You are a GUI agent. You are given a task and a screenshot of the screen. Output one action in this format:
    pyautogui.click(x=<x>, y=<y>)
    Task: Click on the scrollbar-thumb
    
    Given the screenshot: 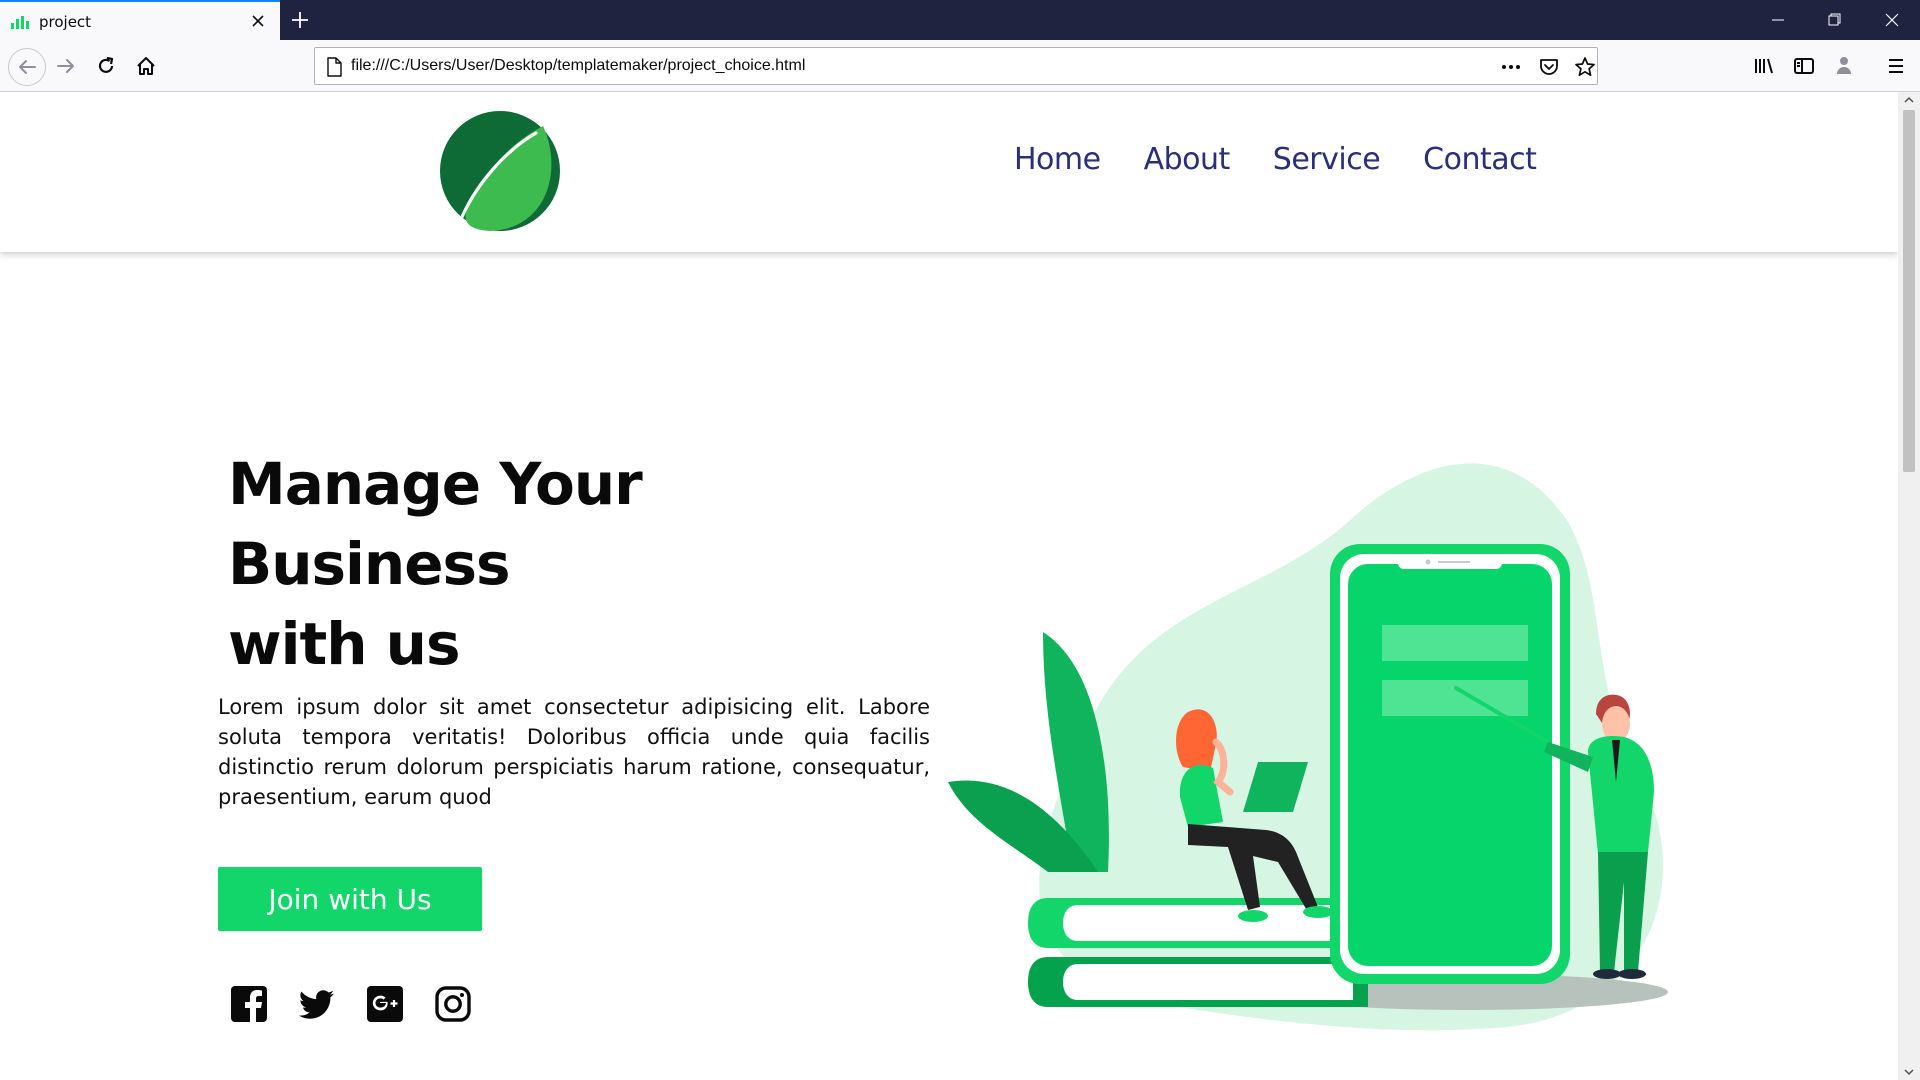 What is the action you would take?
    pyautogui.click(x=1909, y=291)
    